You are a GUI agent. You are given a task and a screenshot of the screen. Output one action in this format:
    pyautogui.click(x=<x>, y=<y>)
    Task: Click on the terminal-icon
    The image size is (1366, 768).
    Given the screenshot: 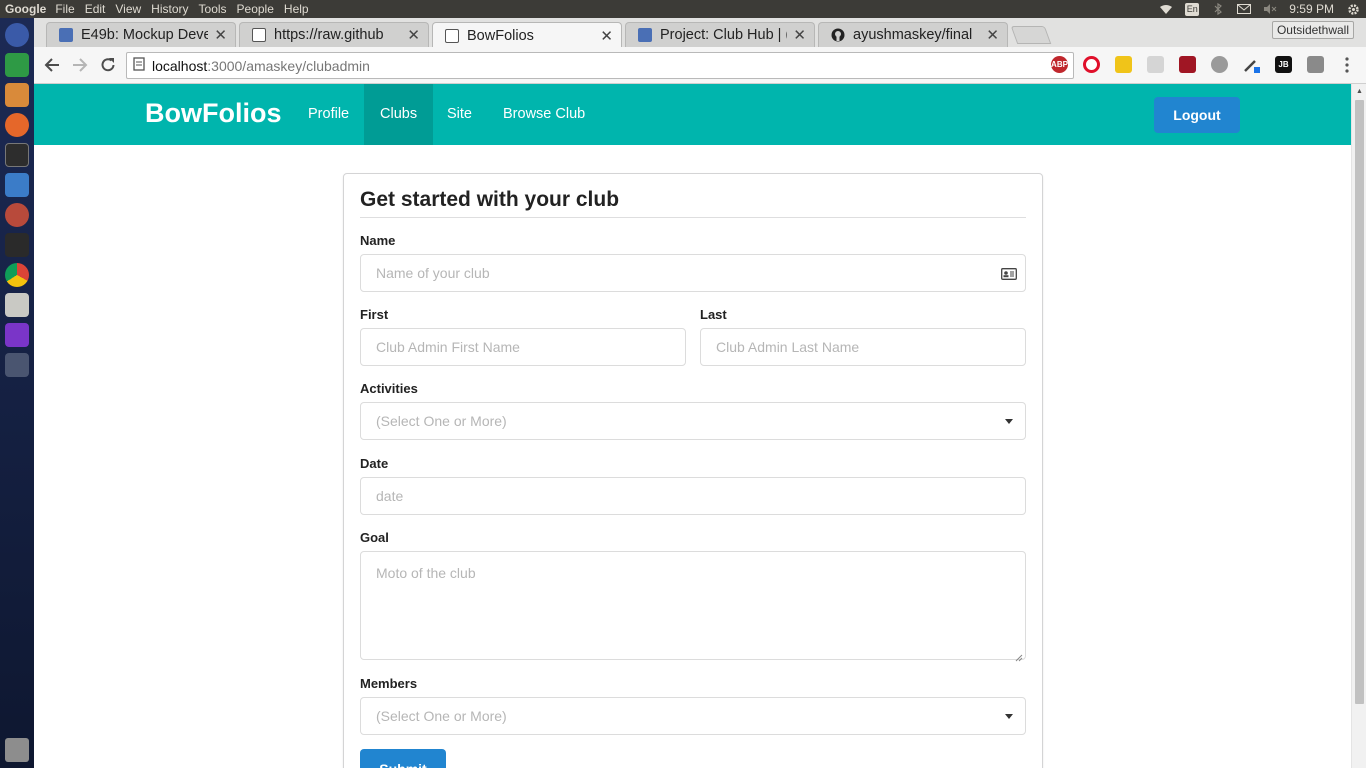 What is the action you would take?
    pyautogui.click(x=17, y=155)
    